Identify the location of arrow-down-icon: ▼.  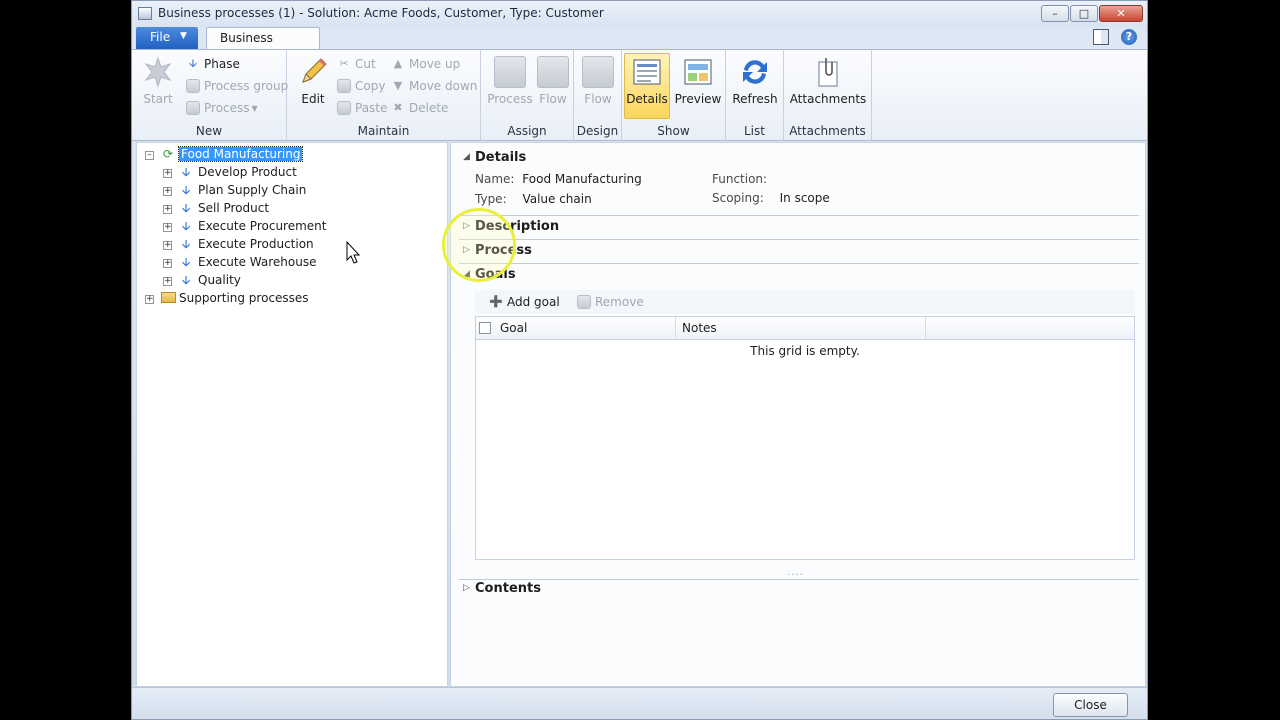
(398, 85).